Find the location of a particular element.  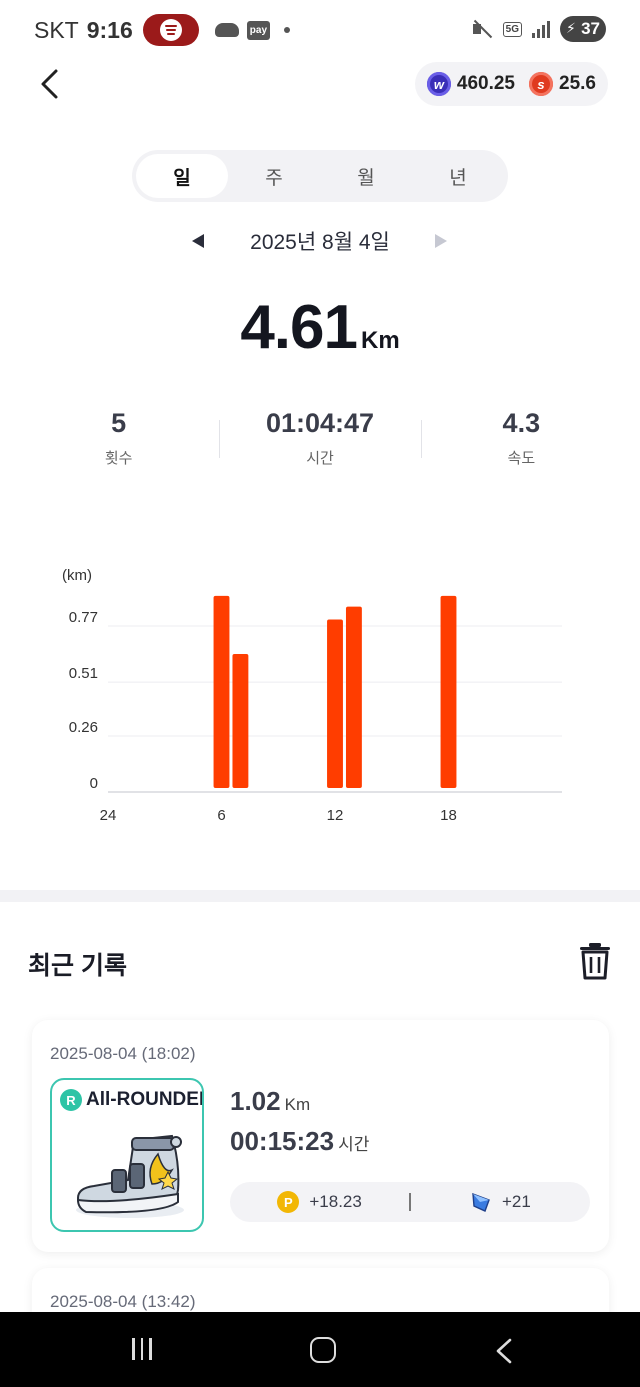

notification-dot-icon is located at coordinates (287, 30).